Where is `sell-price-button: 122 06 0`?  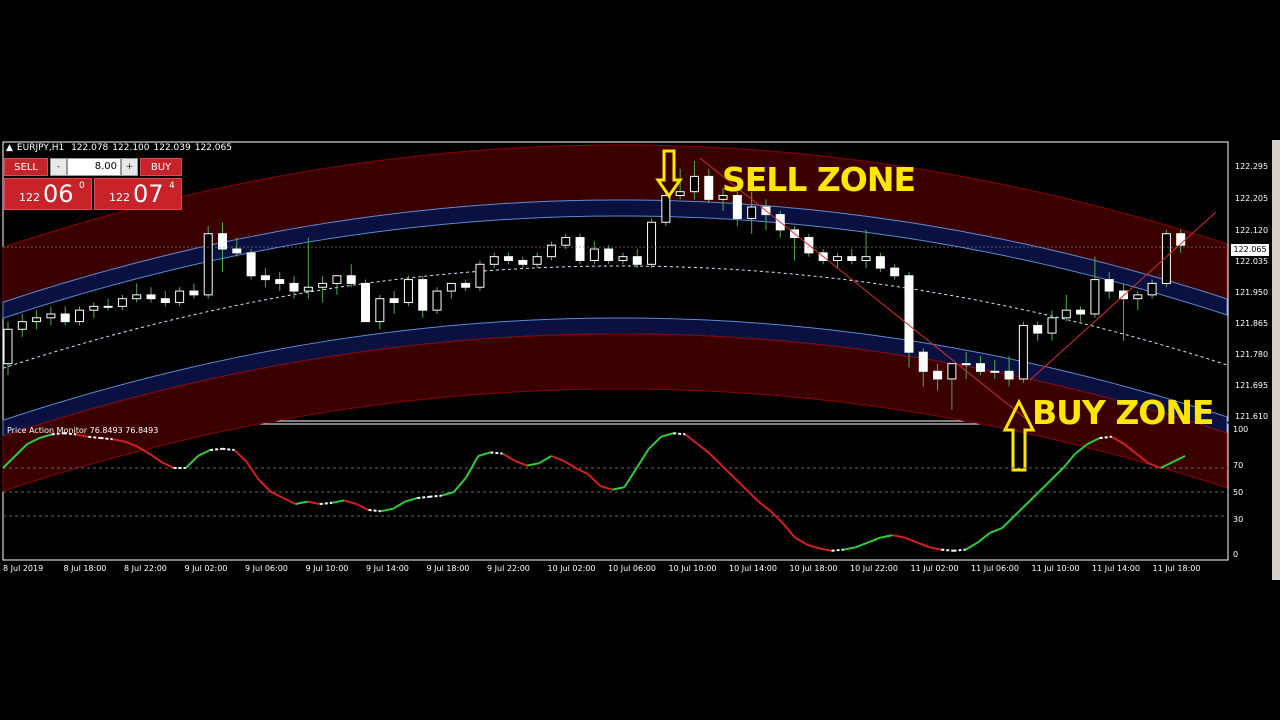
sell-price-button: 122 06 0 is located at coordinates (48, 194).